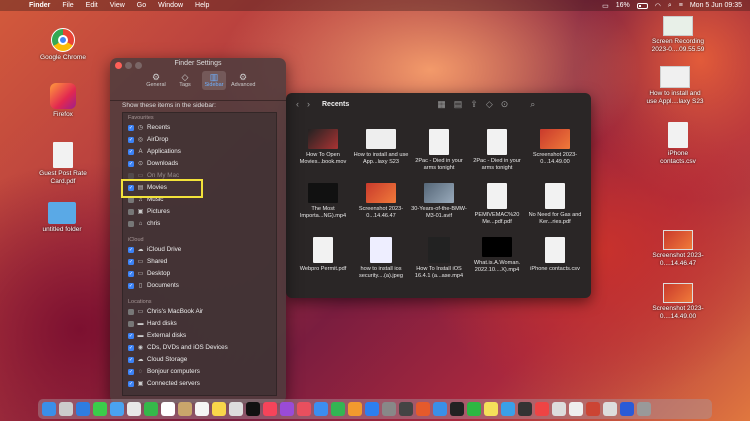  What do you see at coordinates (542, 409) in the screenshot?
I see `recorder-dock-icon` at bounding box center [542, 409].